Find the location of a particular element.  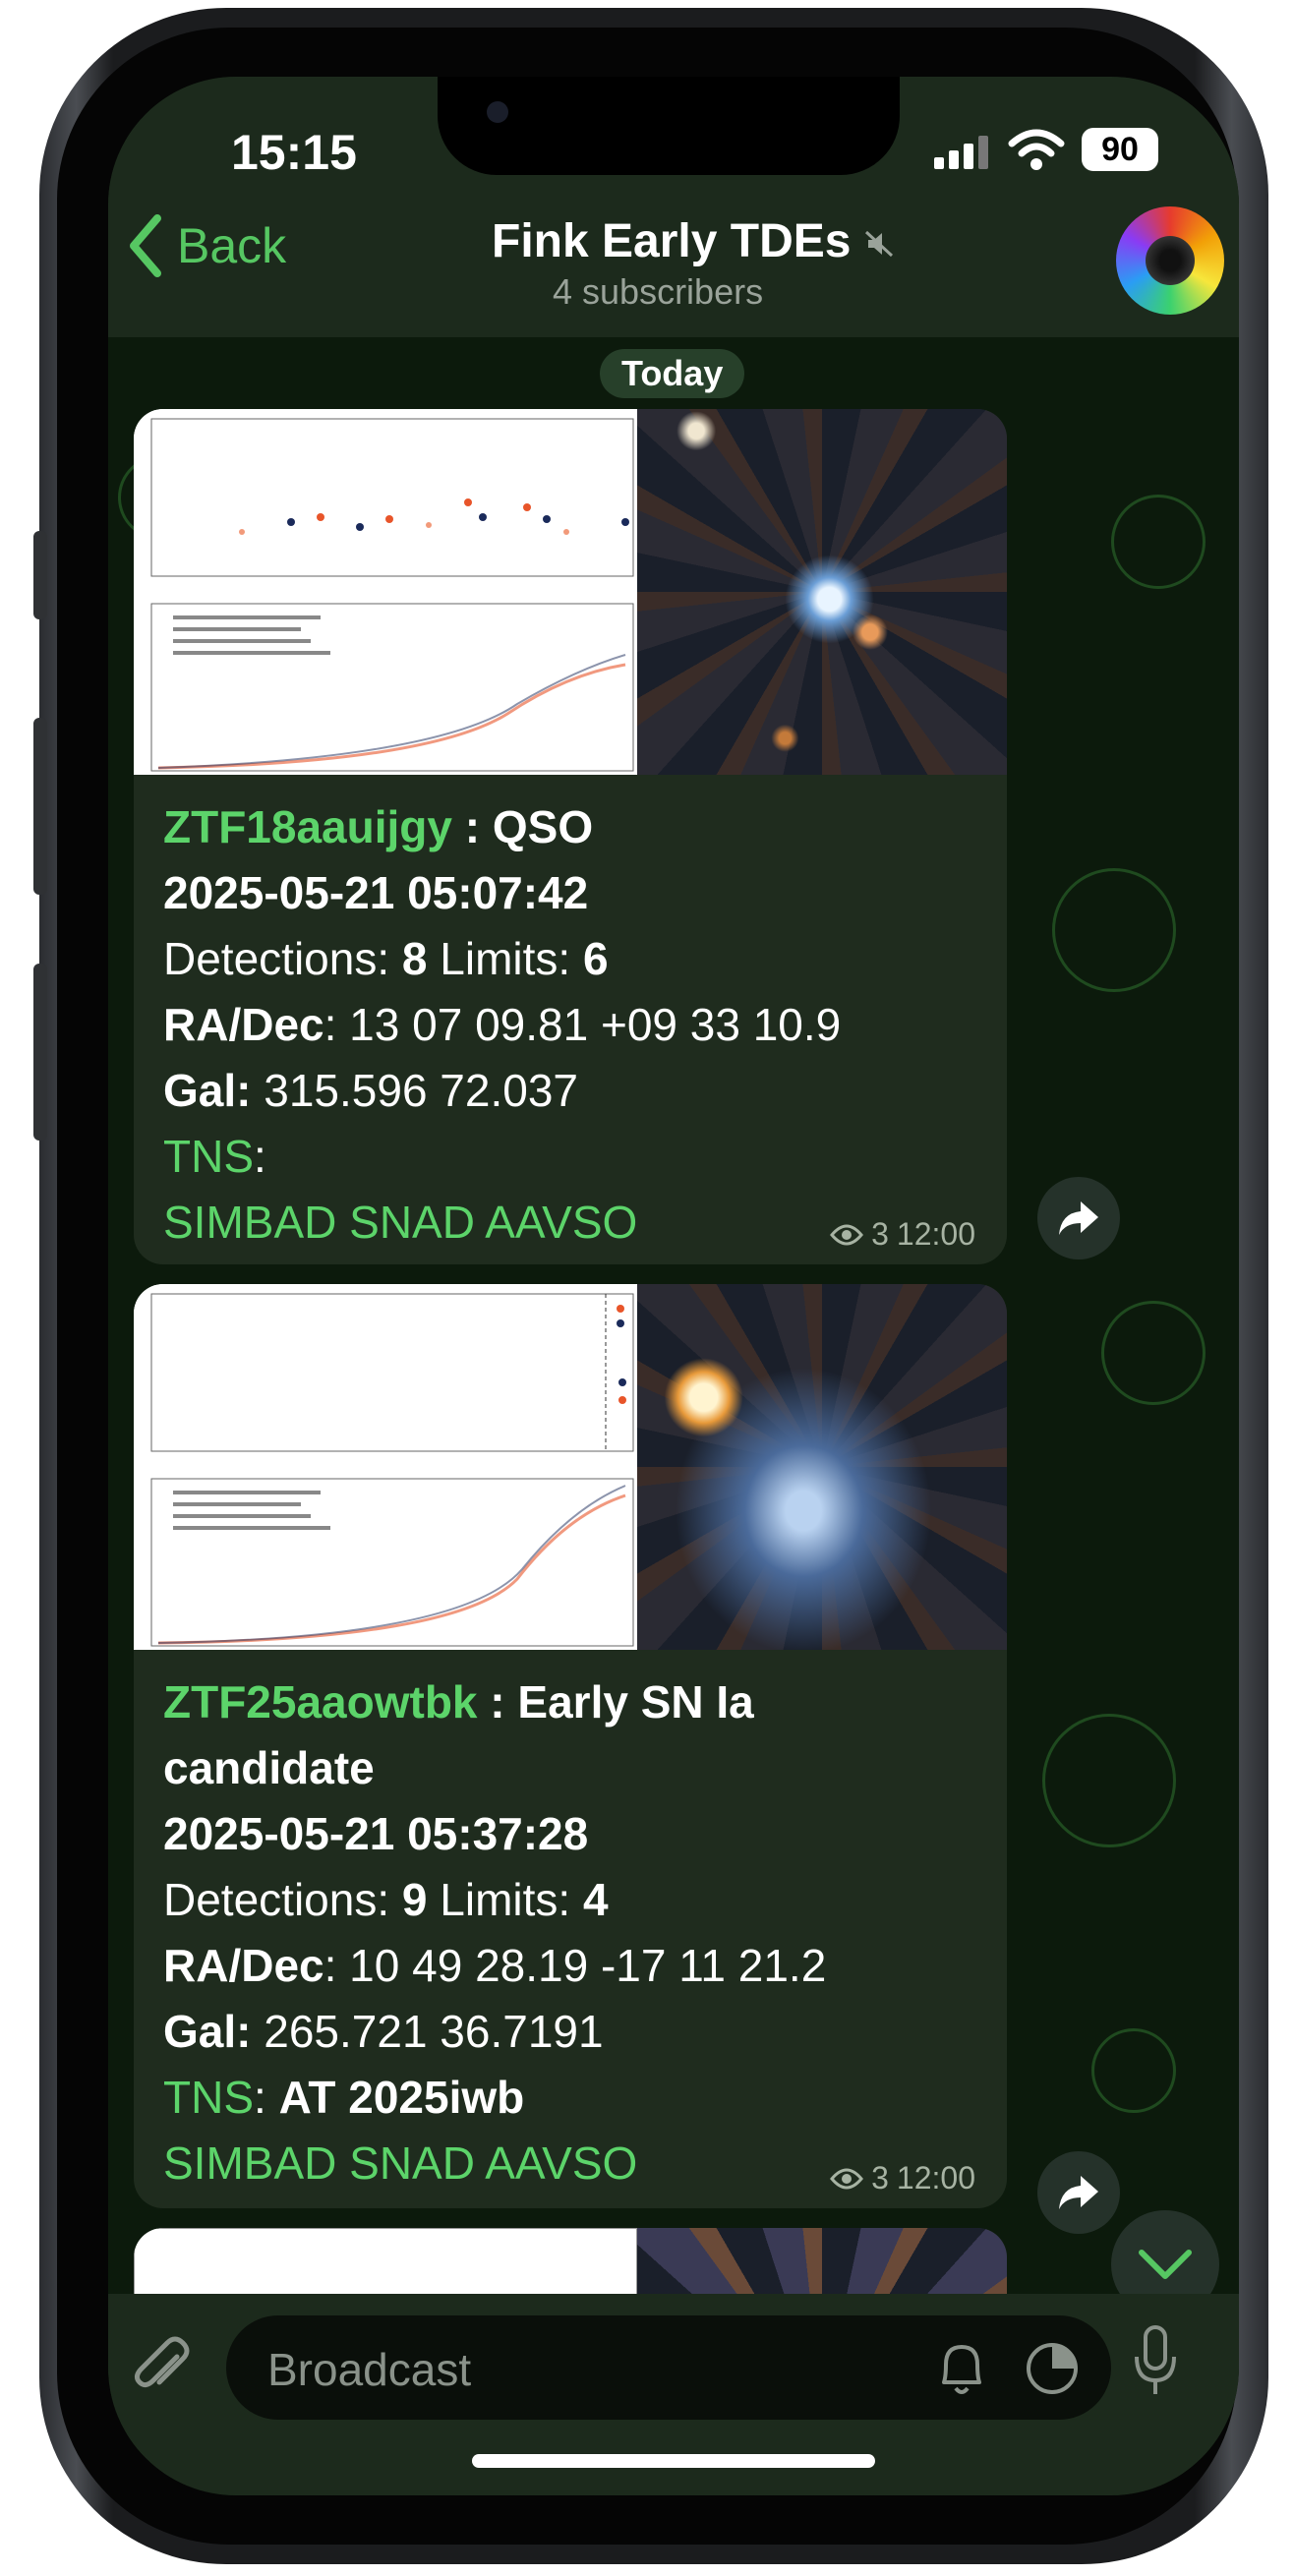

alert-datetime: 2025-05-21 05:37:28 is located at coordinates (376, 1833).